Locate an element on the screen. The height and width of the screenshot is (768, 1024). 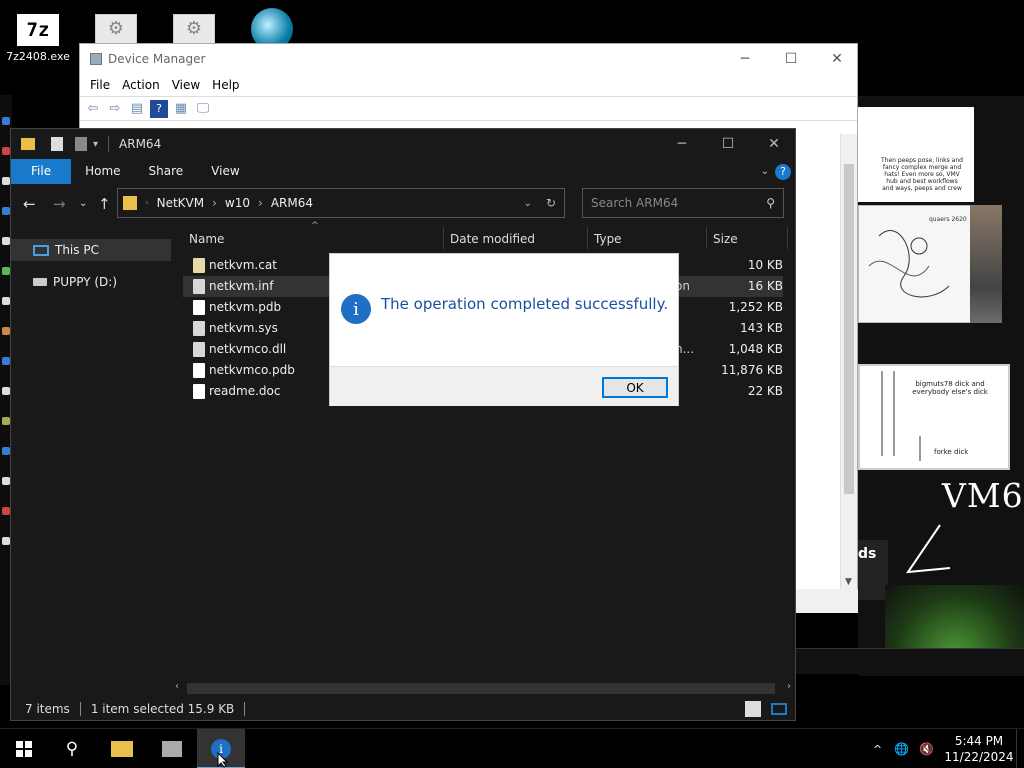
menu-action: Action is located at coordinates (141, 85).